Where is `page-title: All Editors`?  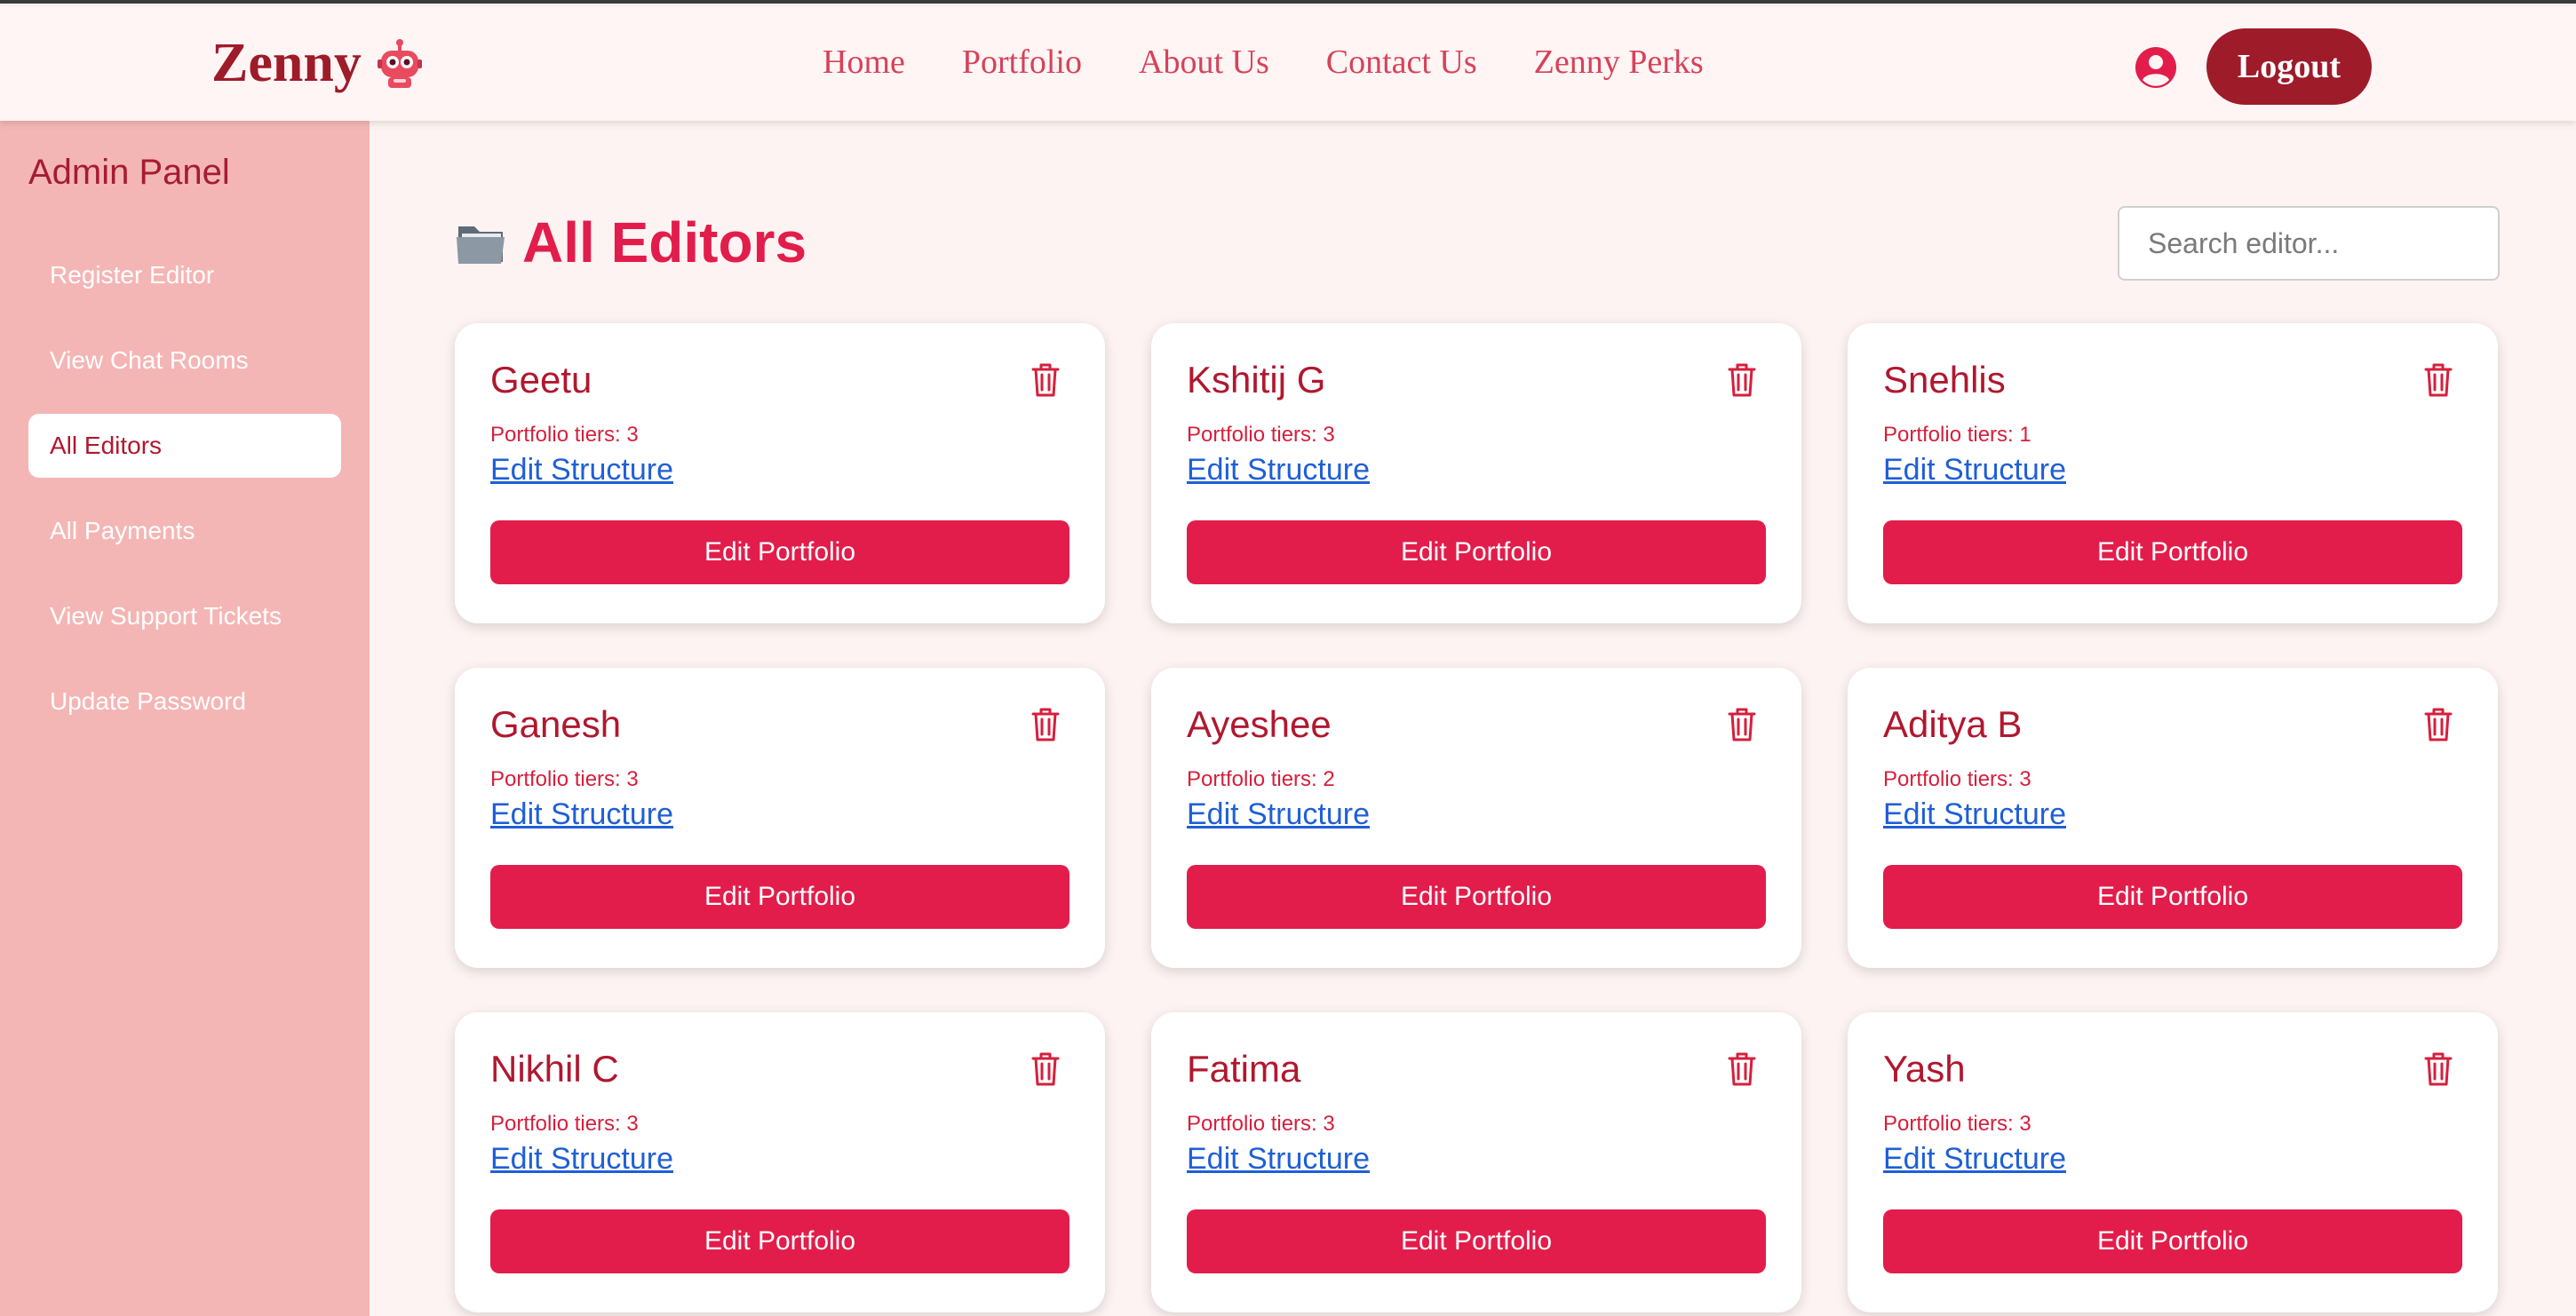 page-title: All Editors is located at coordinates (631, 242).